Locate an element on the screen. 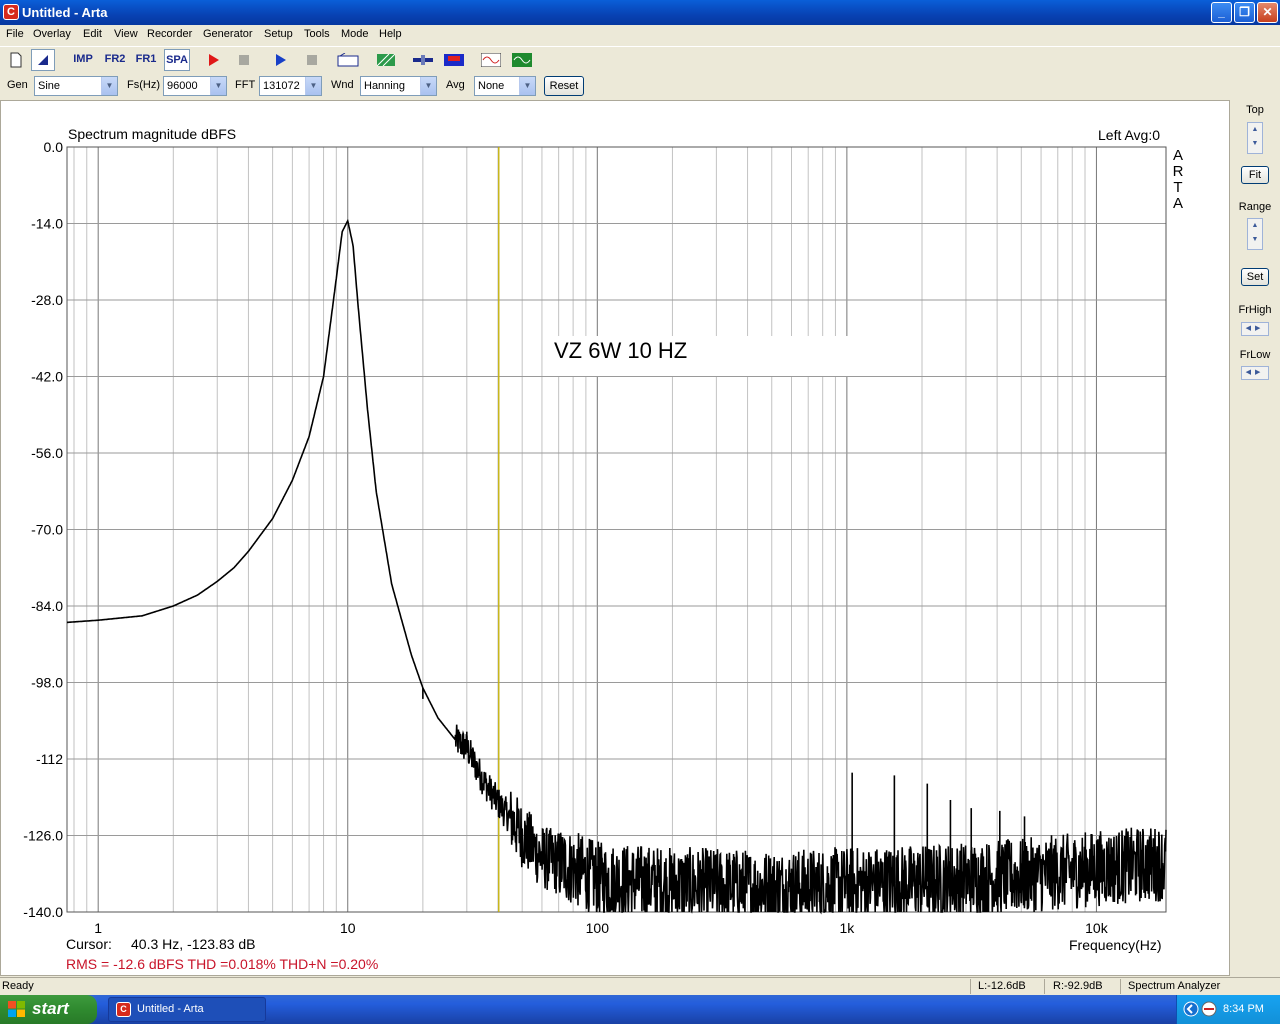 This screenshot has height=1024, width=1280. frhigh-label: FrHigh is located at coordinates (1255, 310).